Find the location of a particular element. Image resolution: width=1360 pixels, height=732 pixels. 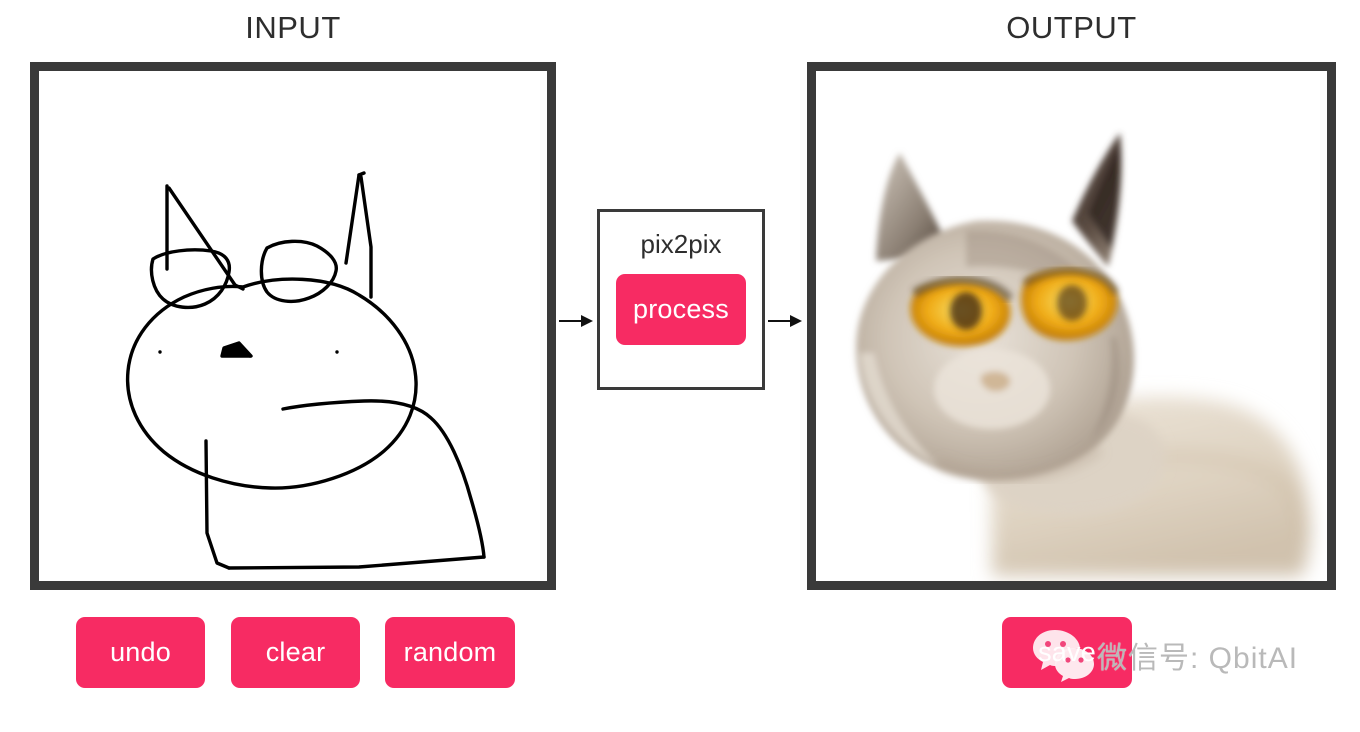

pix2pix-model-box: pix2pix process is located at coordinates (681, 299).